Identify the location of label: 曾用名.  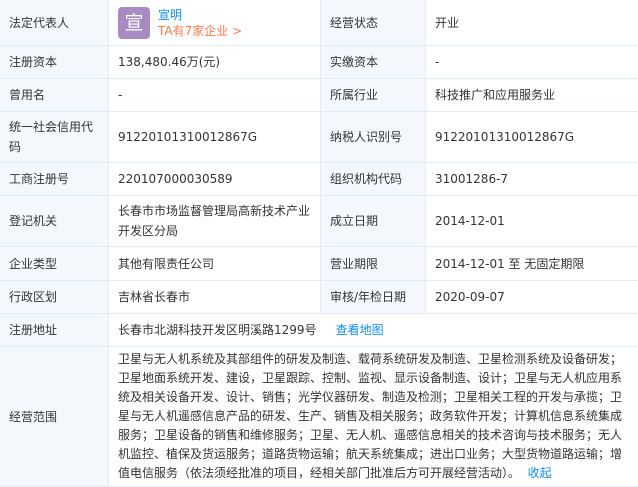
(54, 95).